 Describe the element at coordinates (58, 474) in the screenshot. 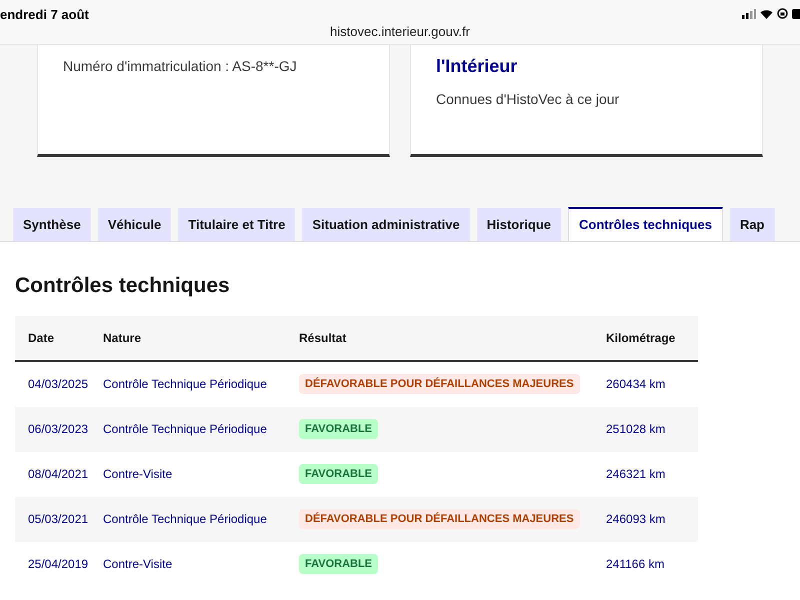

I see `date-cell-text: 08/04/2021` at that location.